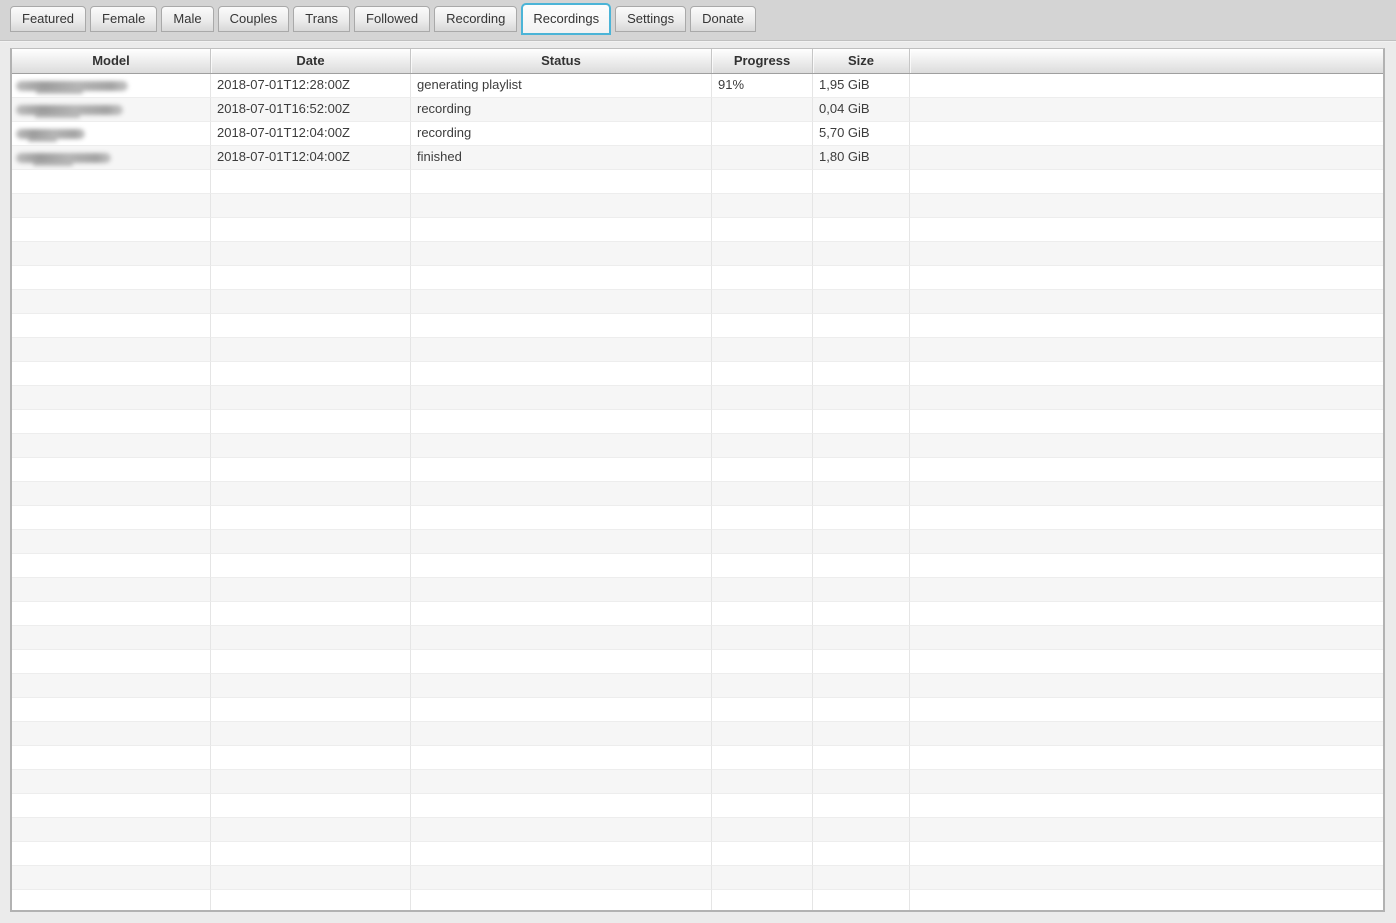 This screenshot has height=923, width=1396. What do you see at coordinates (762, 61) in the screenshot?
I see `column-header-progress: Progress` at bounding box center [762, 61].